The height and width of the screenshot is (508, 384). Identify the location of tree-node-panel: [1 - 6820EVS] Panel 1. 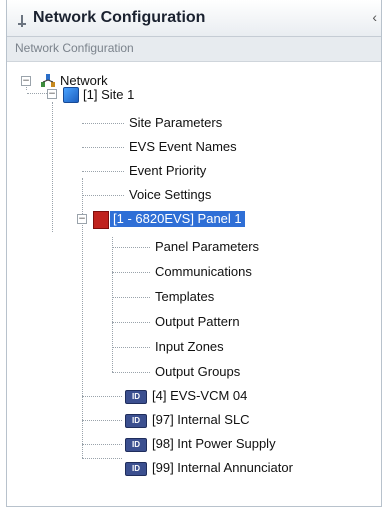
(177, 219).